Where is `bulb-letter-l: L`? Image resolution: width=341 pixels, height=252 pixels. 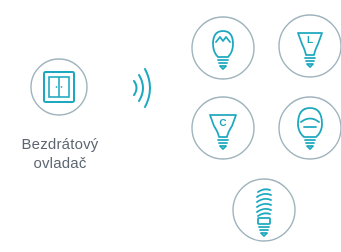 bulb-letter-l: L is located at coordinates (310, 40).